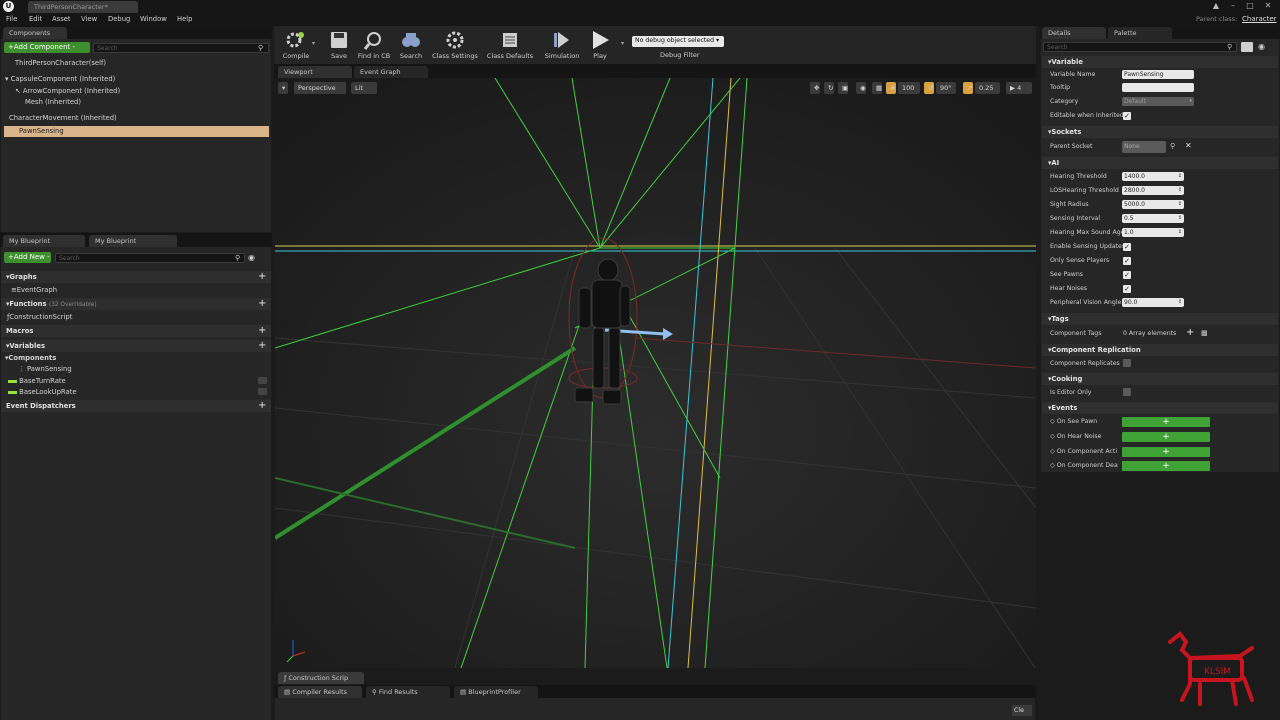  What do you see at coordinates (45, 369) in the screenshot?
I see `var-pawnsensing: ⋮ PawnSensing` at bounding box center [45, 369].